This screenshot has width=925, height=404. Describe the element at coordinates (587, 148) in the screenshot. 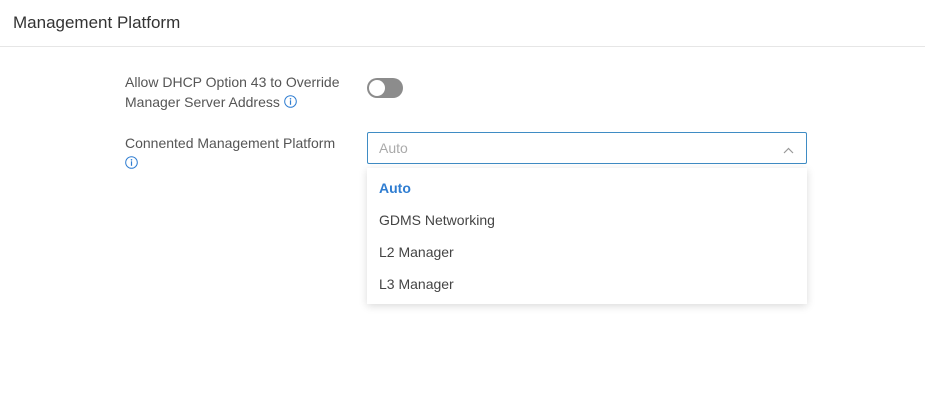

I see `platform-select: Auto` at that location.